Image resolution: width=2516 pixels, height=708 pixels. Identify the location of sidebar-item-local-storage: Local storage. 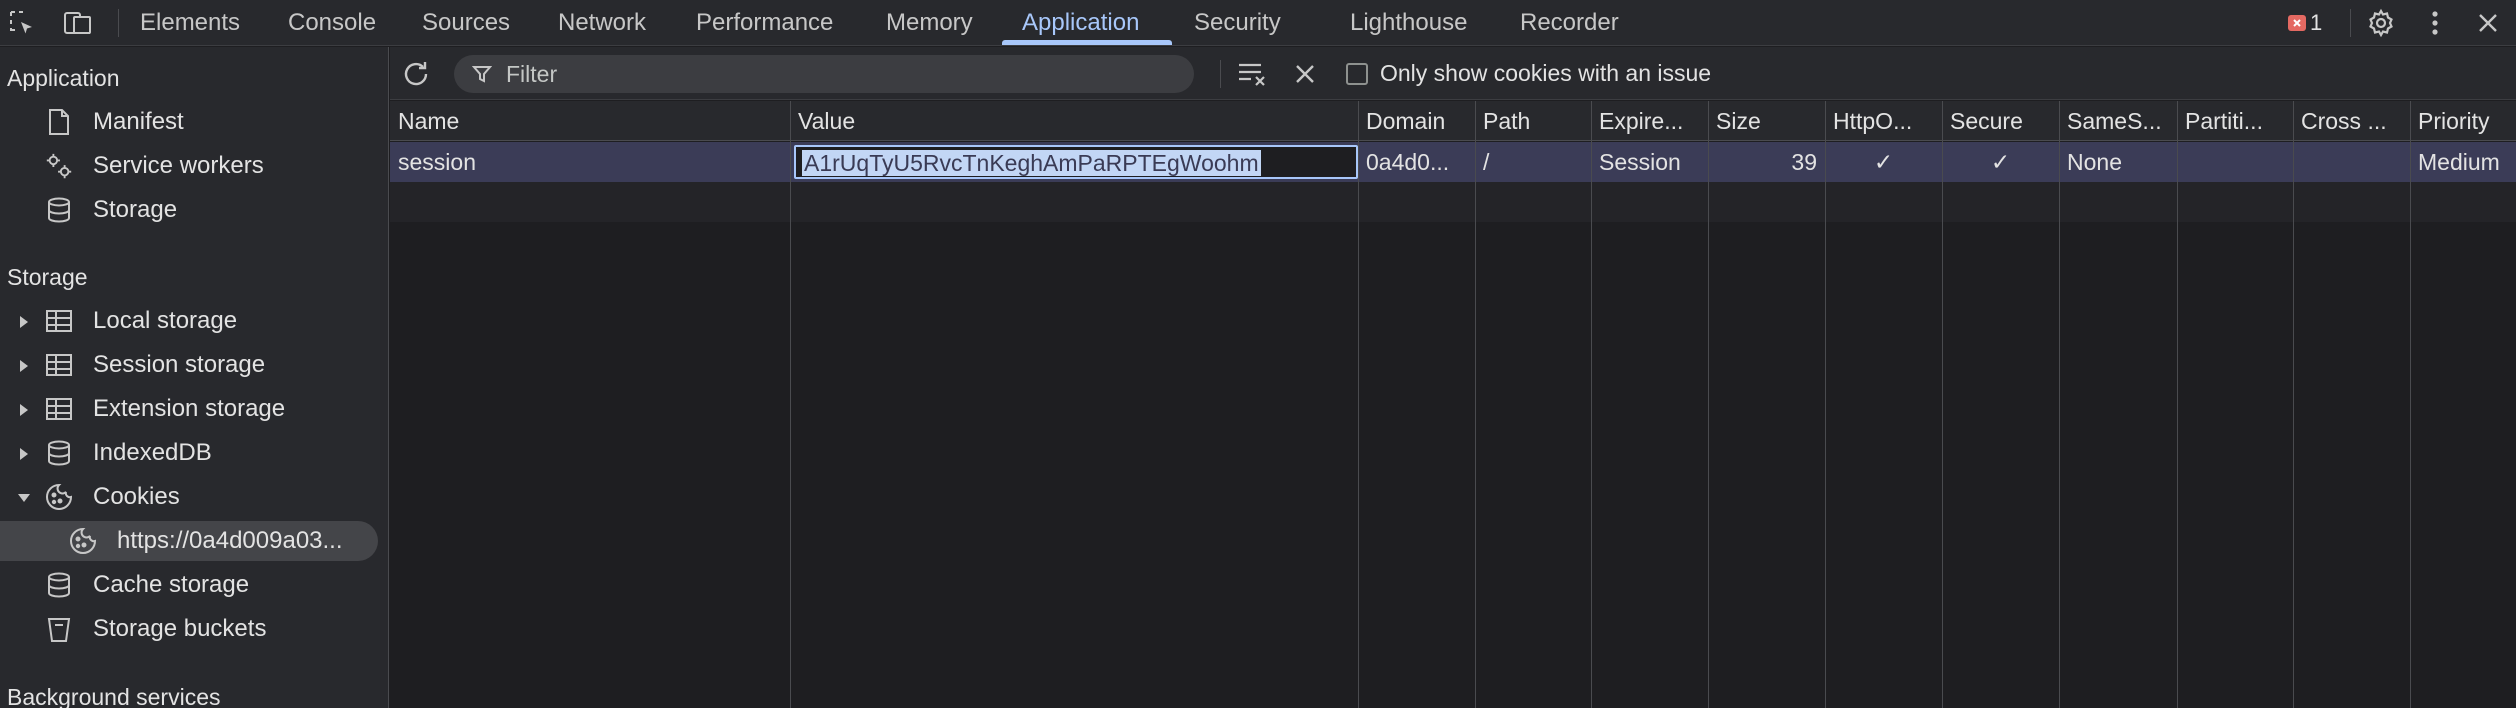
(194, 321).